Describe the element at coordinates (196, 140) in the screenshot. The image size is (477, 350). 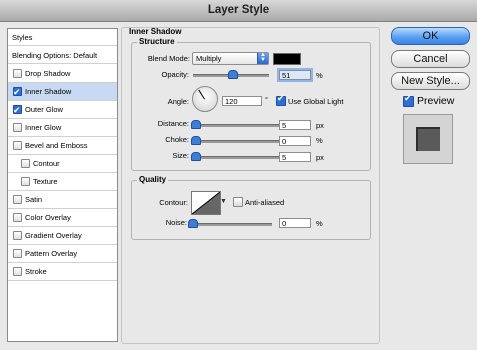
I see `choke-slider-knob` at that location.